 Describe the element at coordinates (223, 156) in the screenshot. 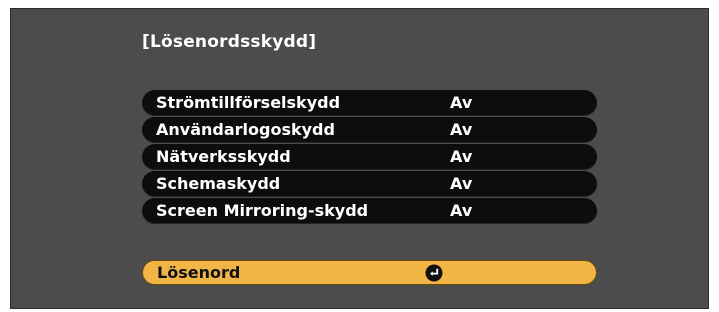

I see `menu-item-label: Nätverksskydd` at that location.